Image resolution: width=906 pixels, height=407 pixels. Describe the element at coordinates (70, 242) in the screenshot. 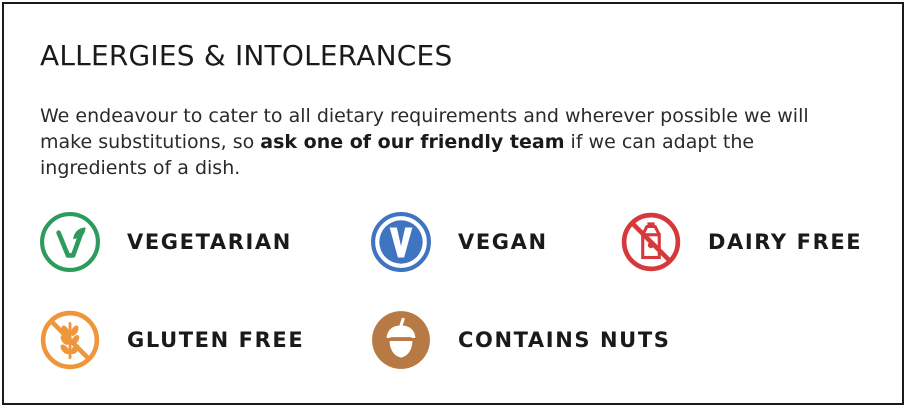

I see `vegetarian-v-icon` at that location.